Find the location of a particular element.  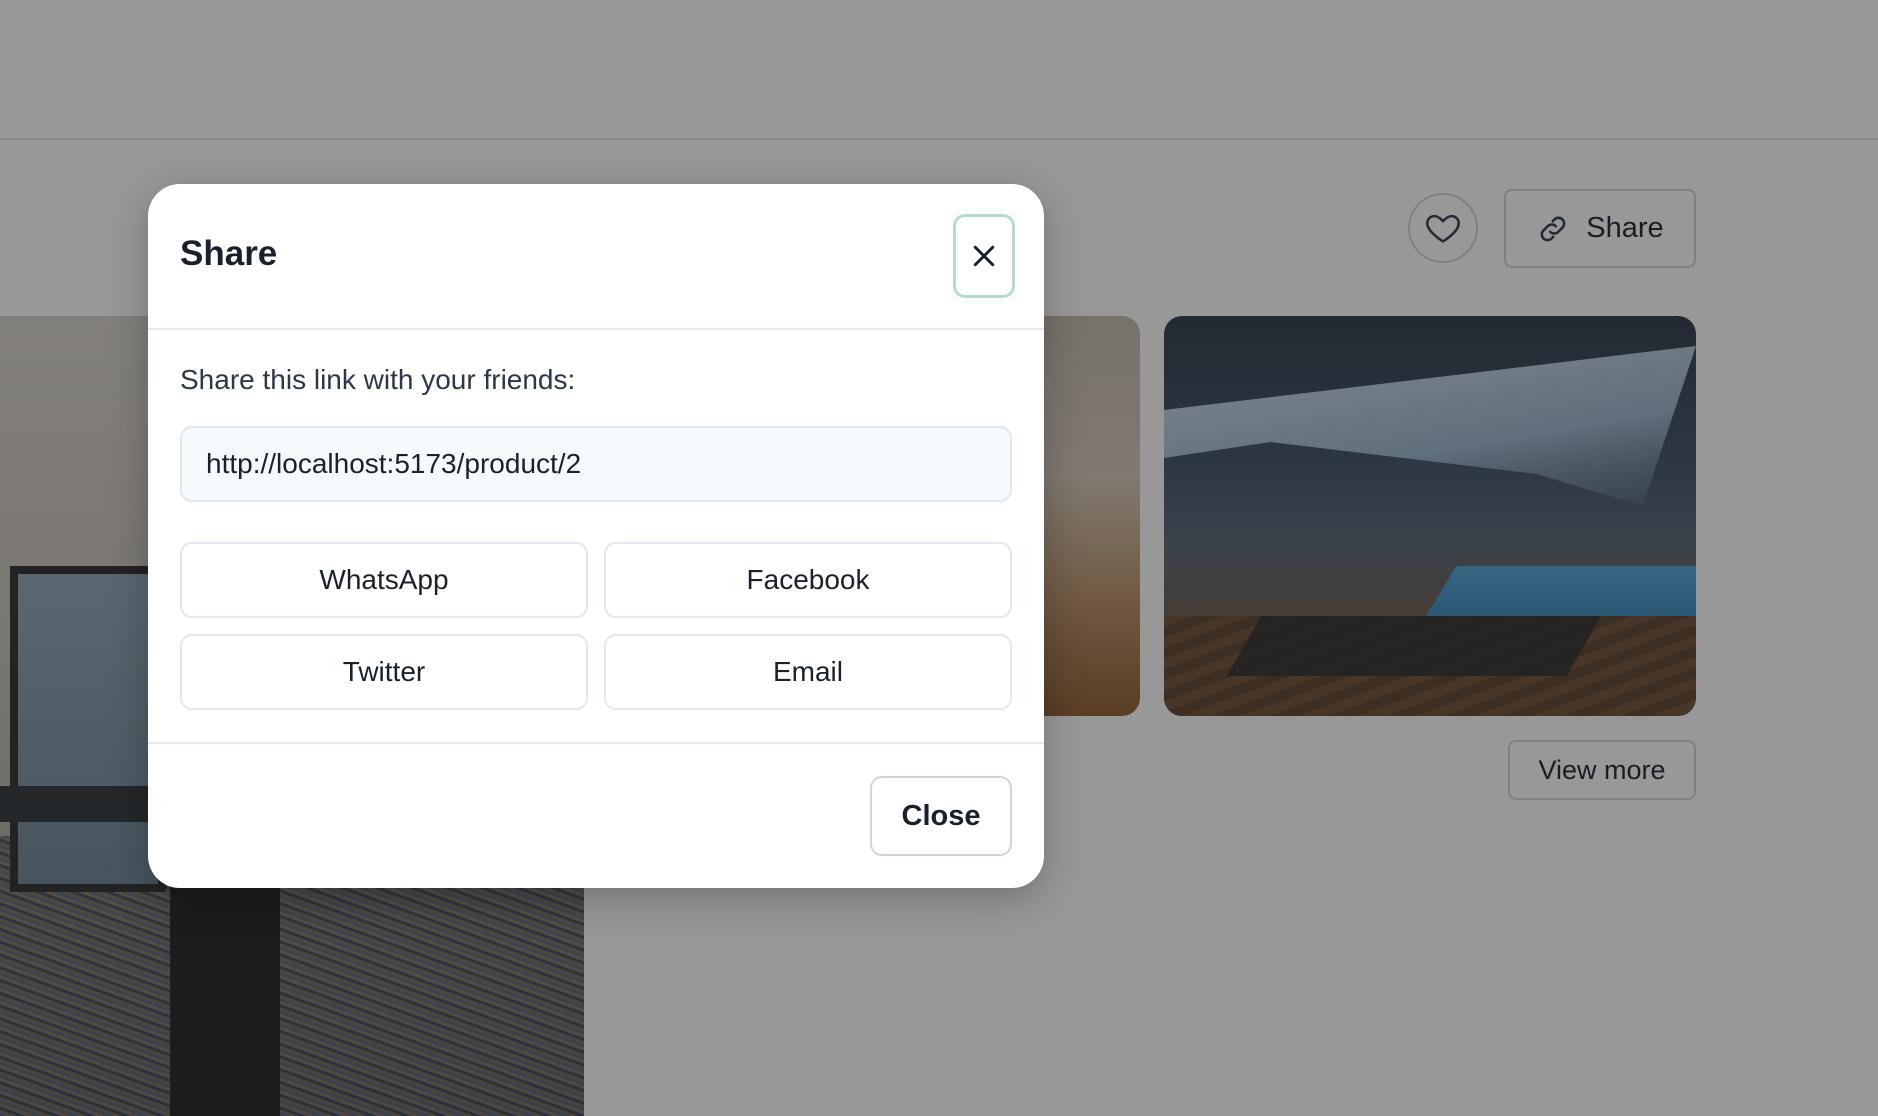

modal-close-icon-button is located at coordinates (984, 256).